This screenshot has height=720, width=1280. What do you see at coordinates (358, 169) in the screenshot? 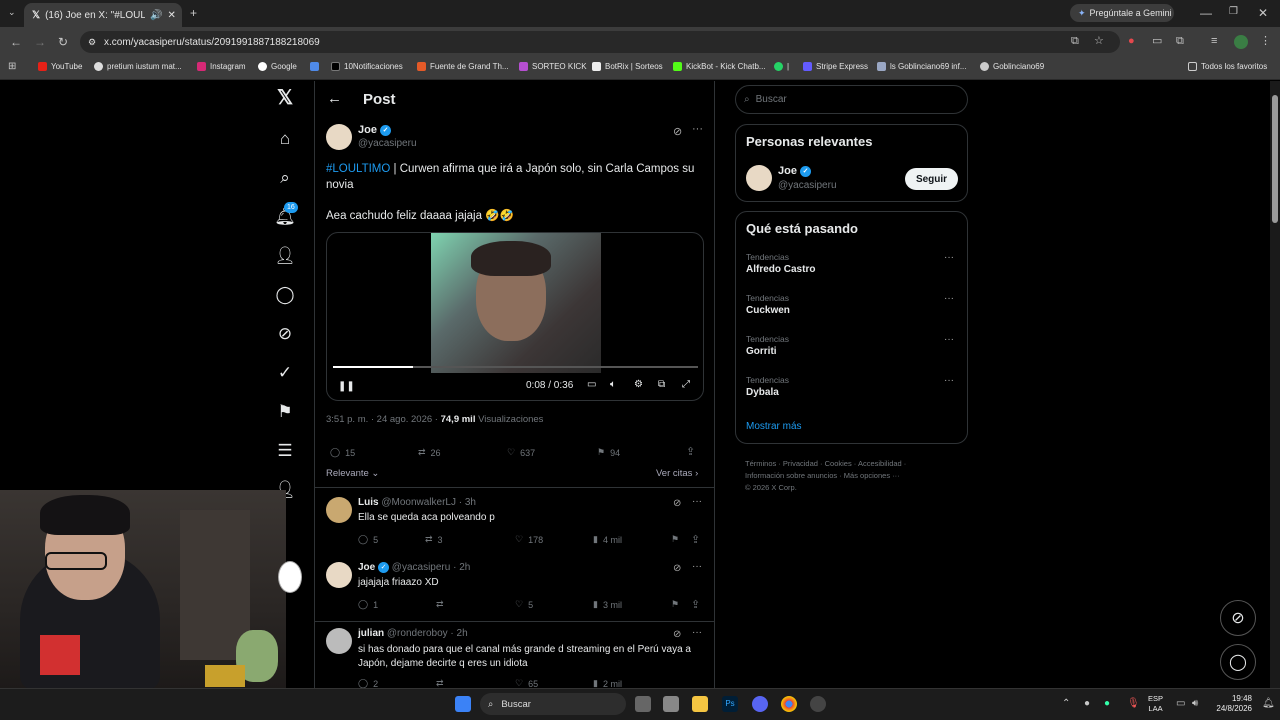
I see `hashtag-link: #LOULTIMO` at bounding box center [358, 169].